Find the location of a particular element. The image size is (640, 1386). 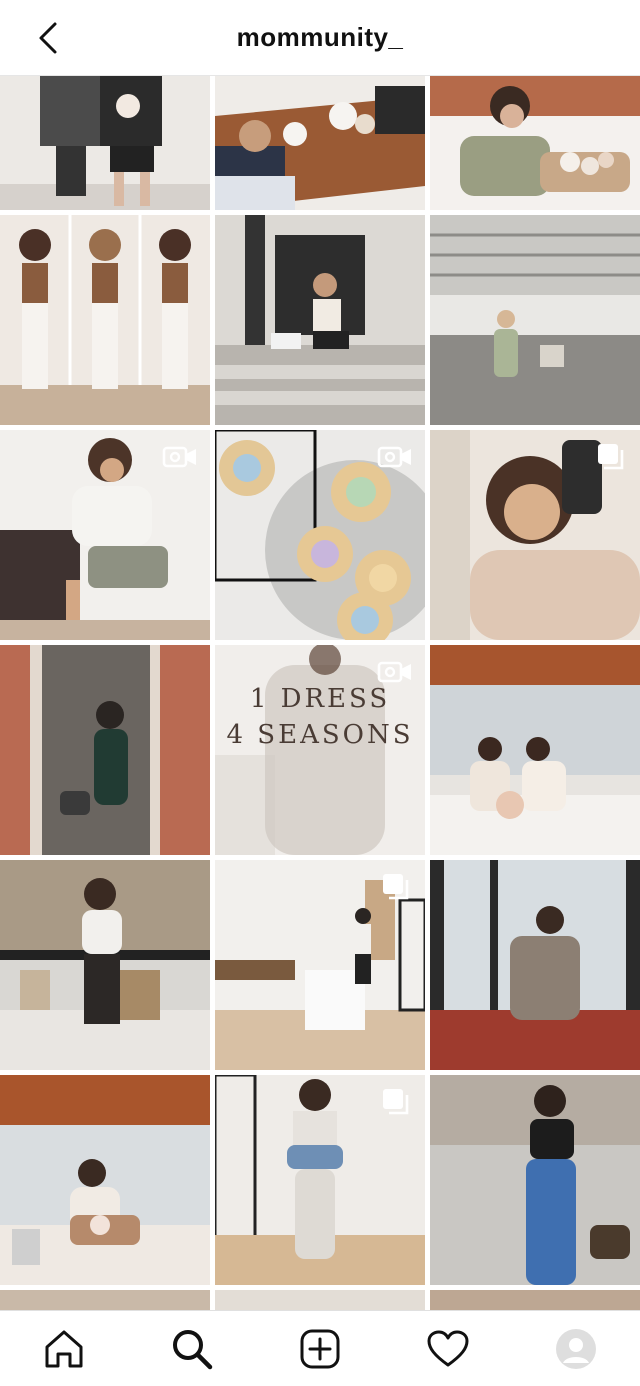

post-photo-stairs is located at coordinates (320, 320).